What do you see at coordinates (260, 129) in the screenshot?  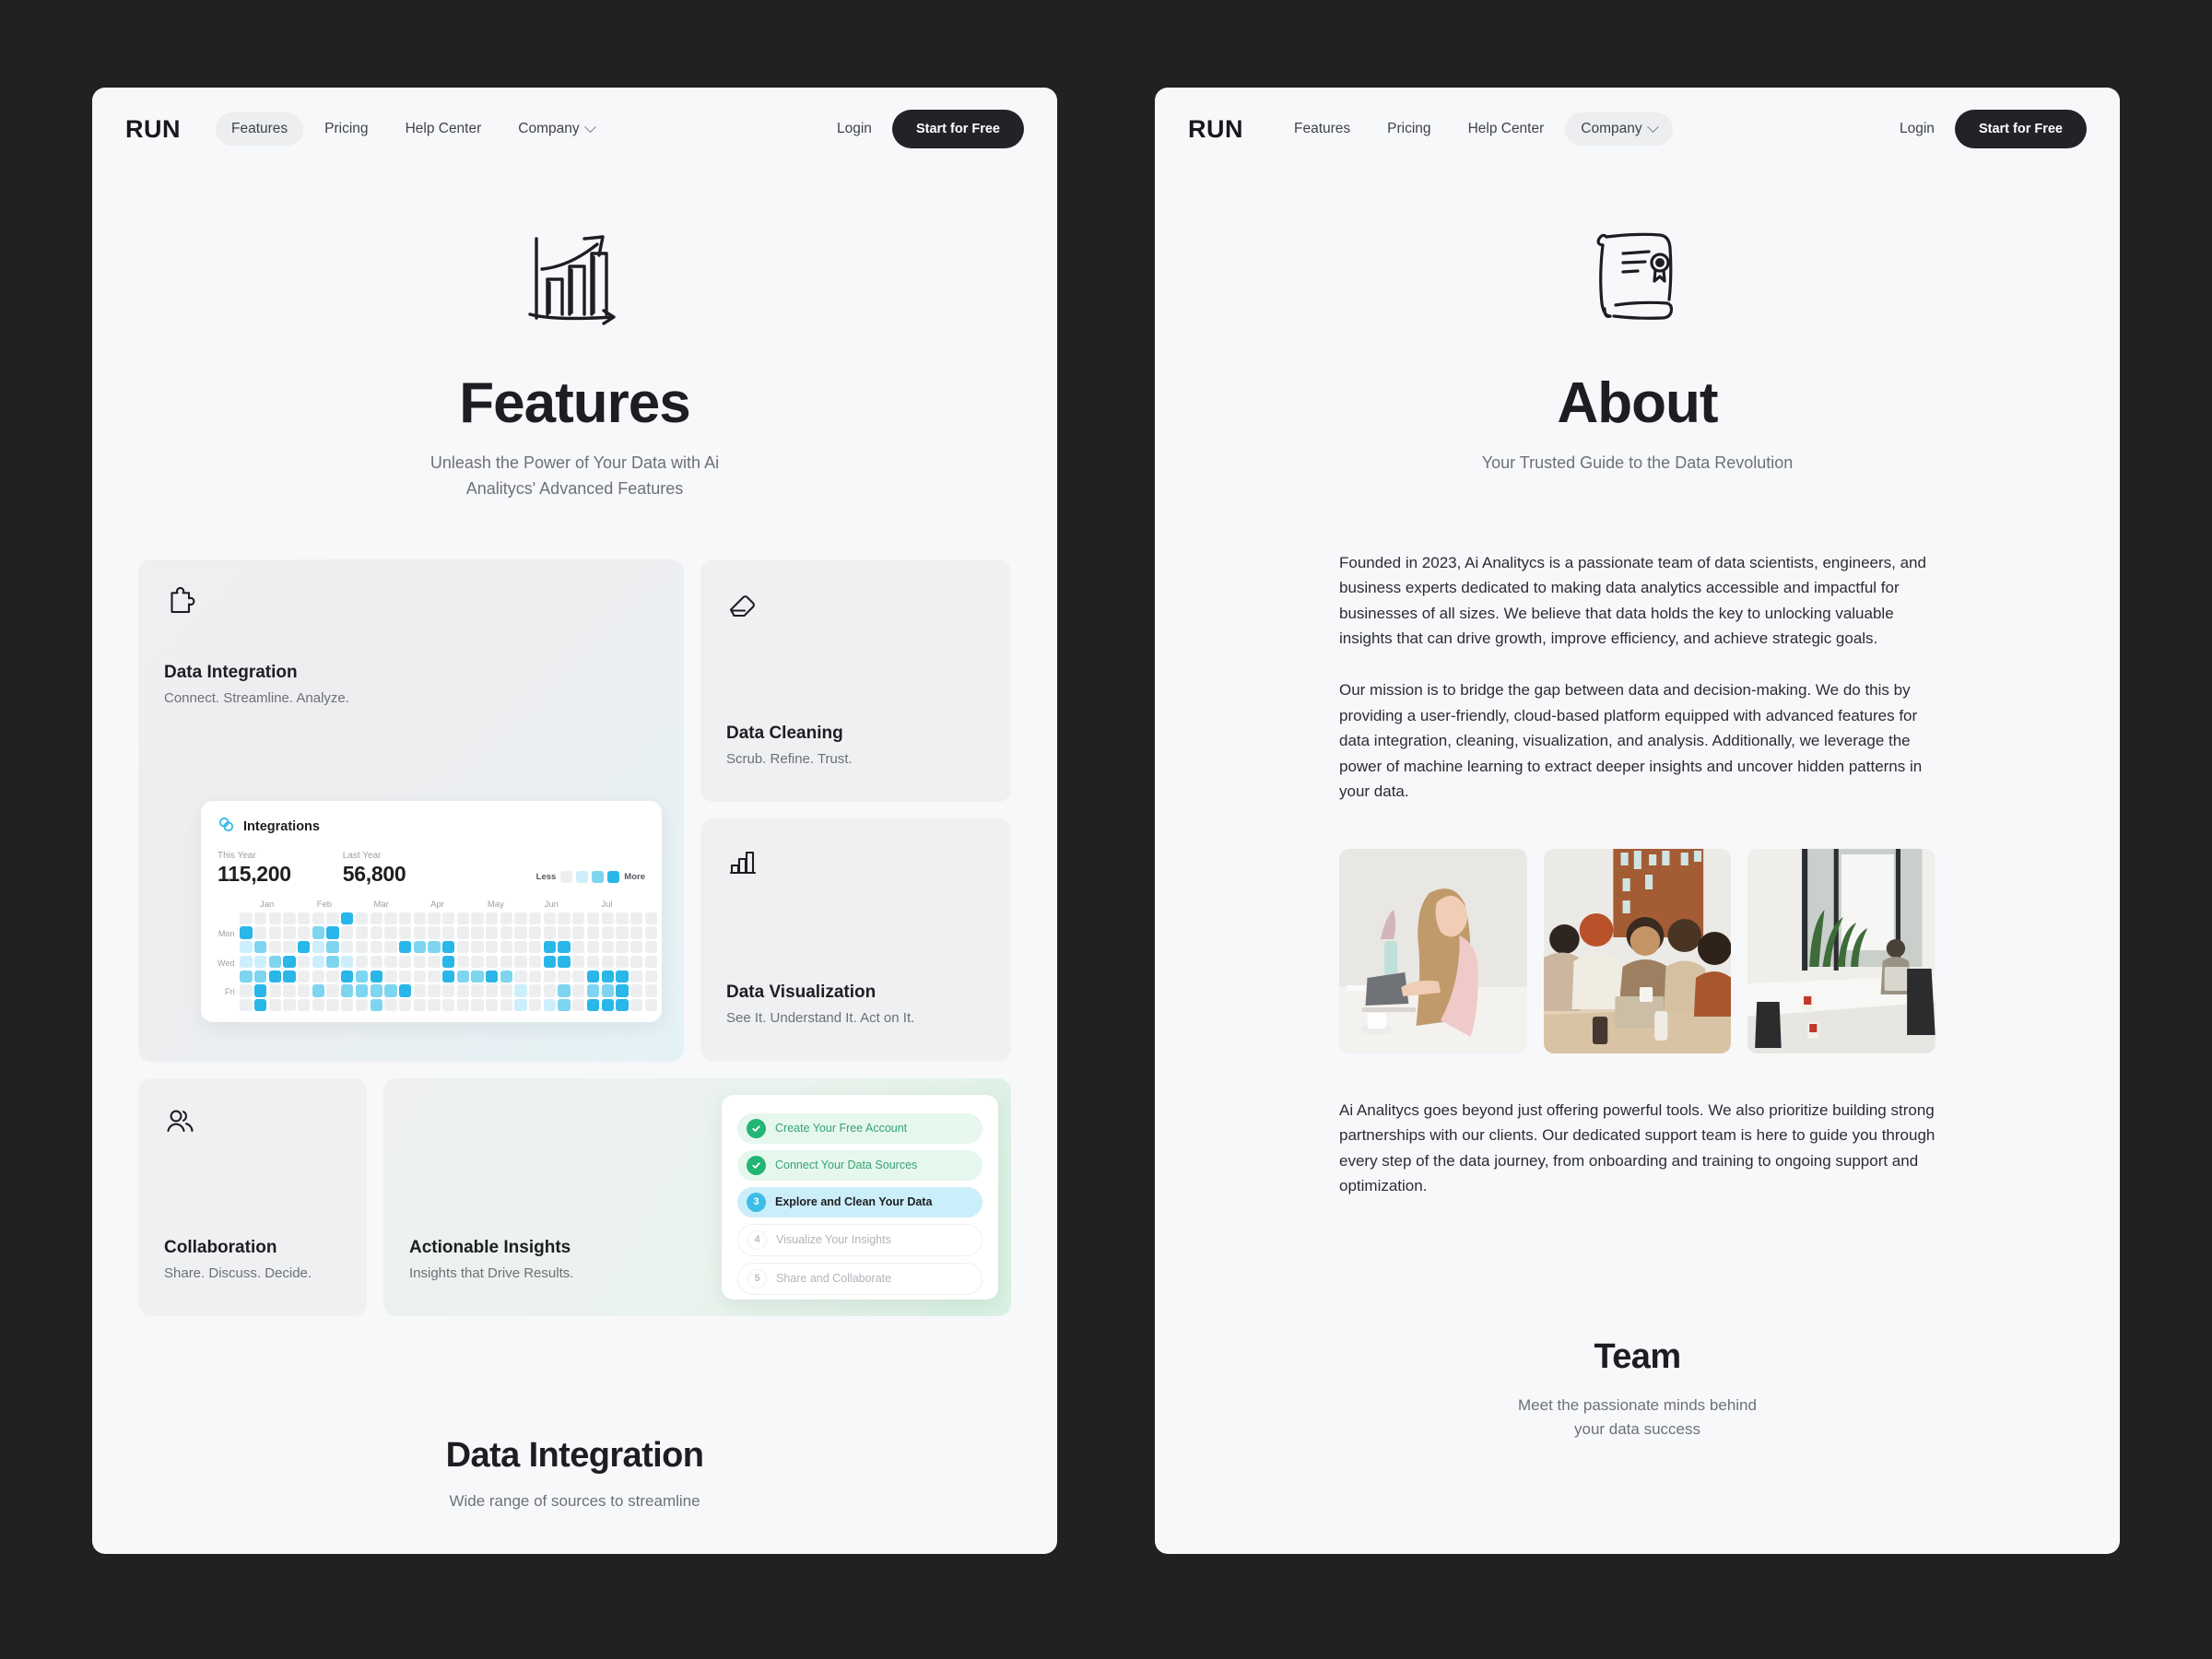 I see `nav-link-features: Features` at bounding box center [260, 129].